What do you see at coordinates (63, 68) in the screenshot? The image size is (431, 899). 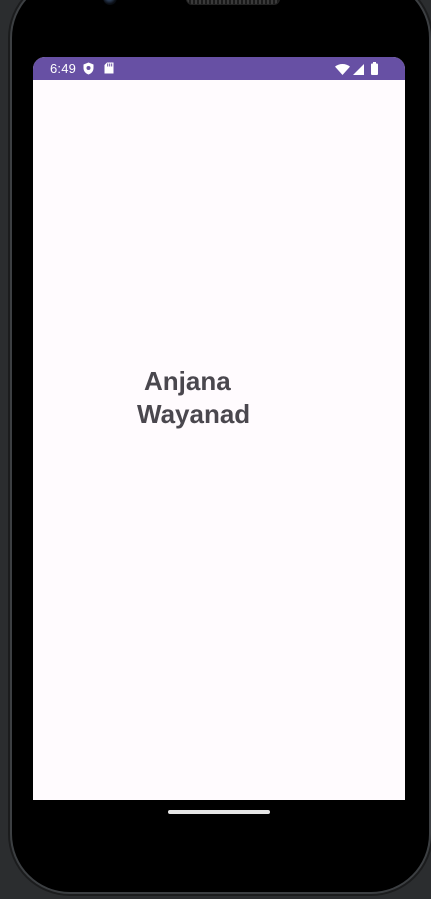 I see `status-time: 6:49` at bounding box center [63, 68].